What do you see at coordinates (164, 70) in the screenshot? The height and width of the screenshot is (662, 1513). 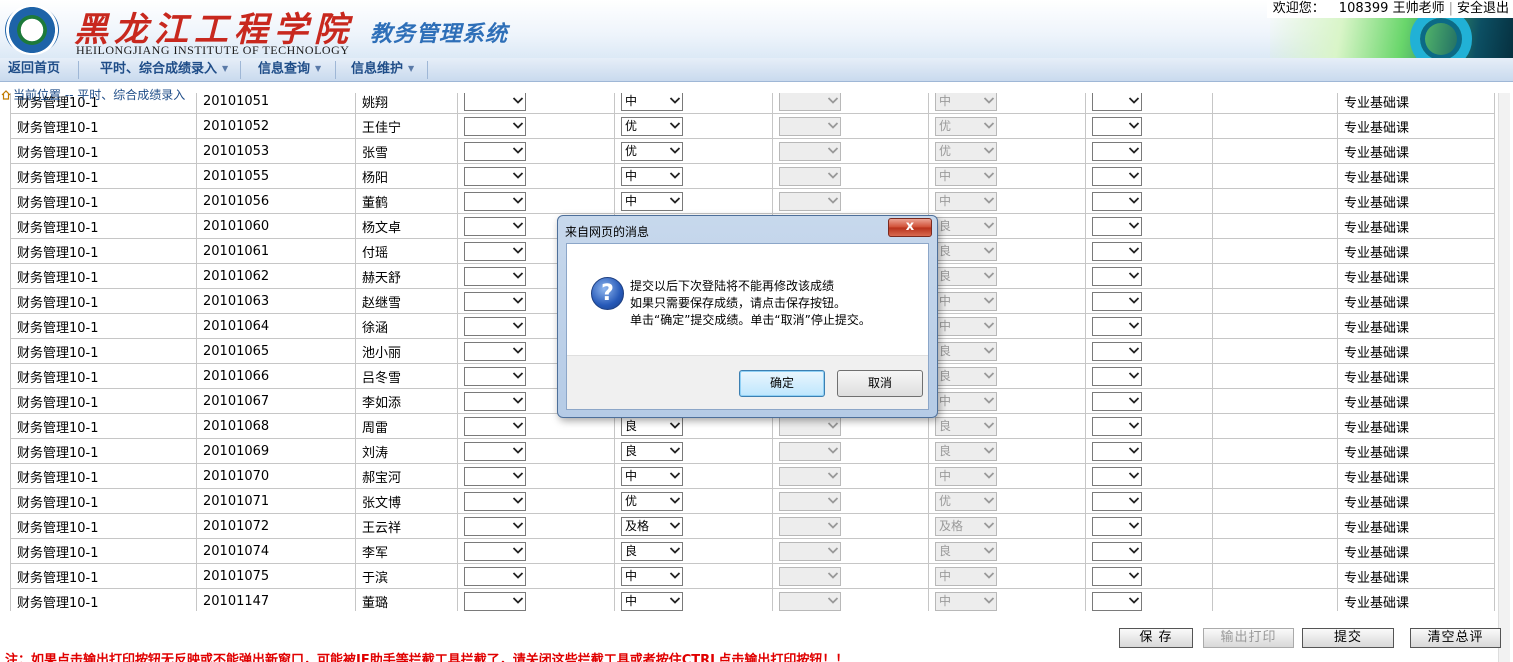 I see `menu-grade-entry: 平时、综合成绩录入 ▼` at bounding box center [164, 70].